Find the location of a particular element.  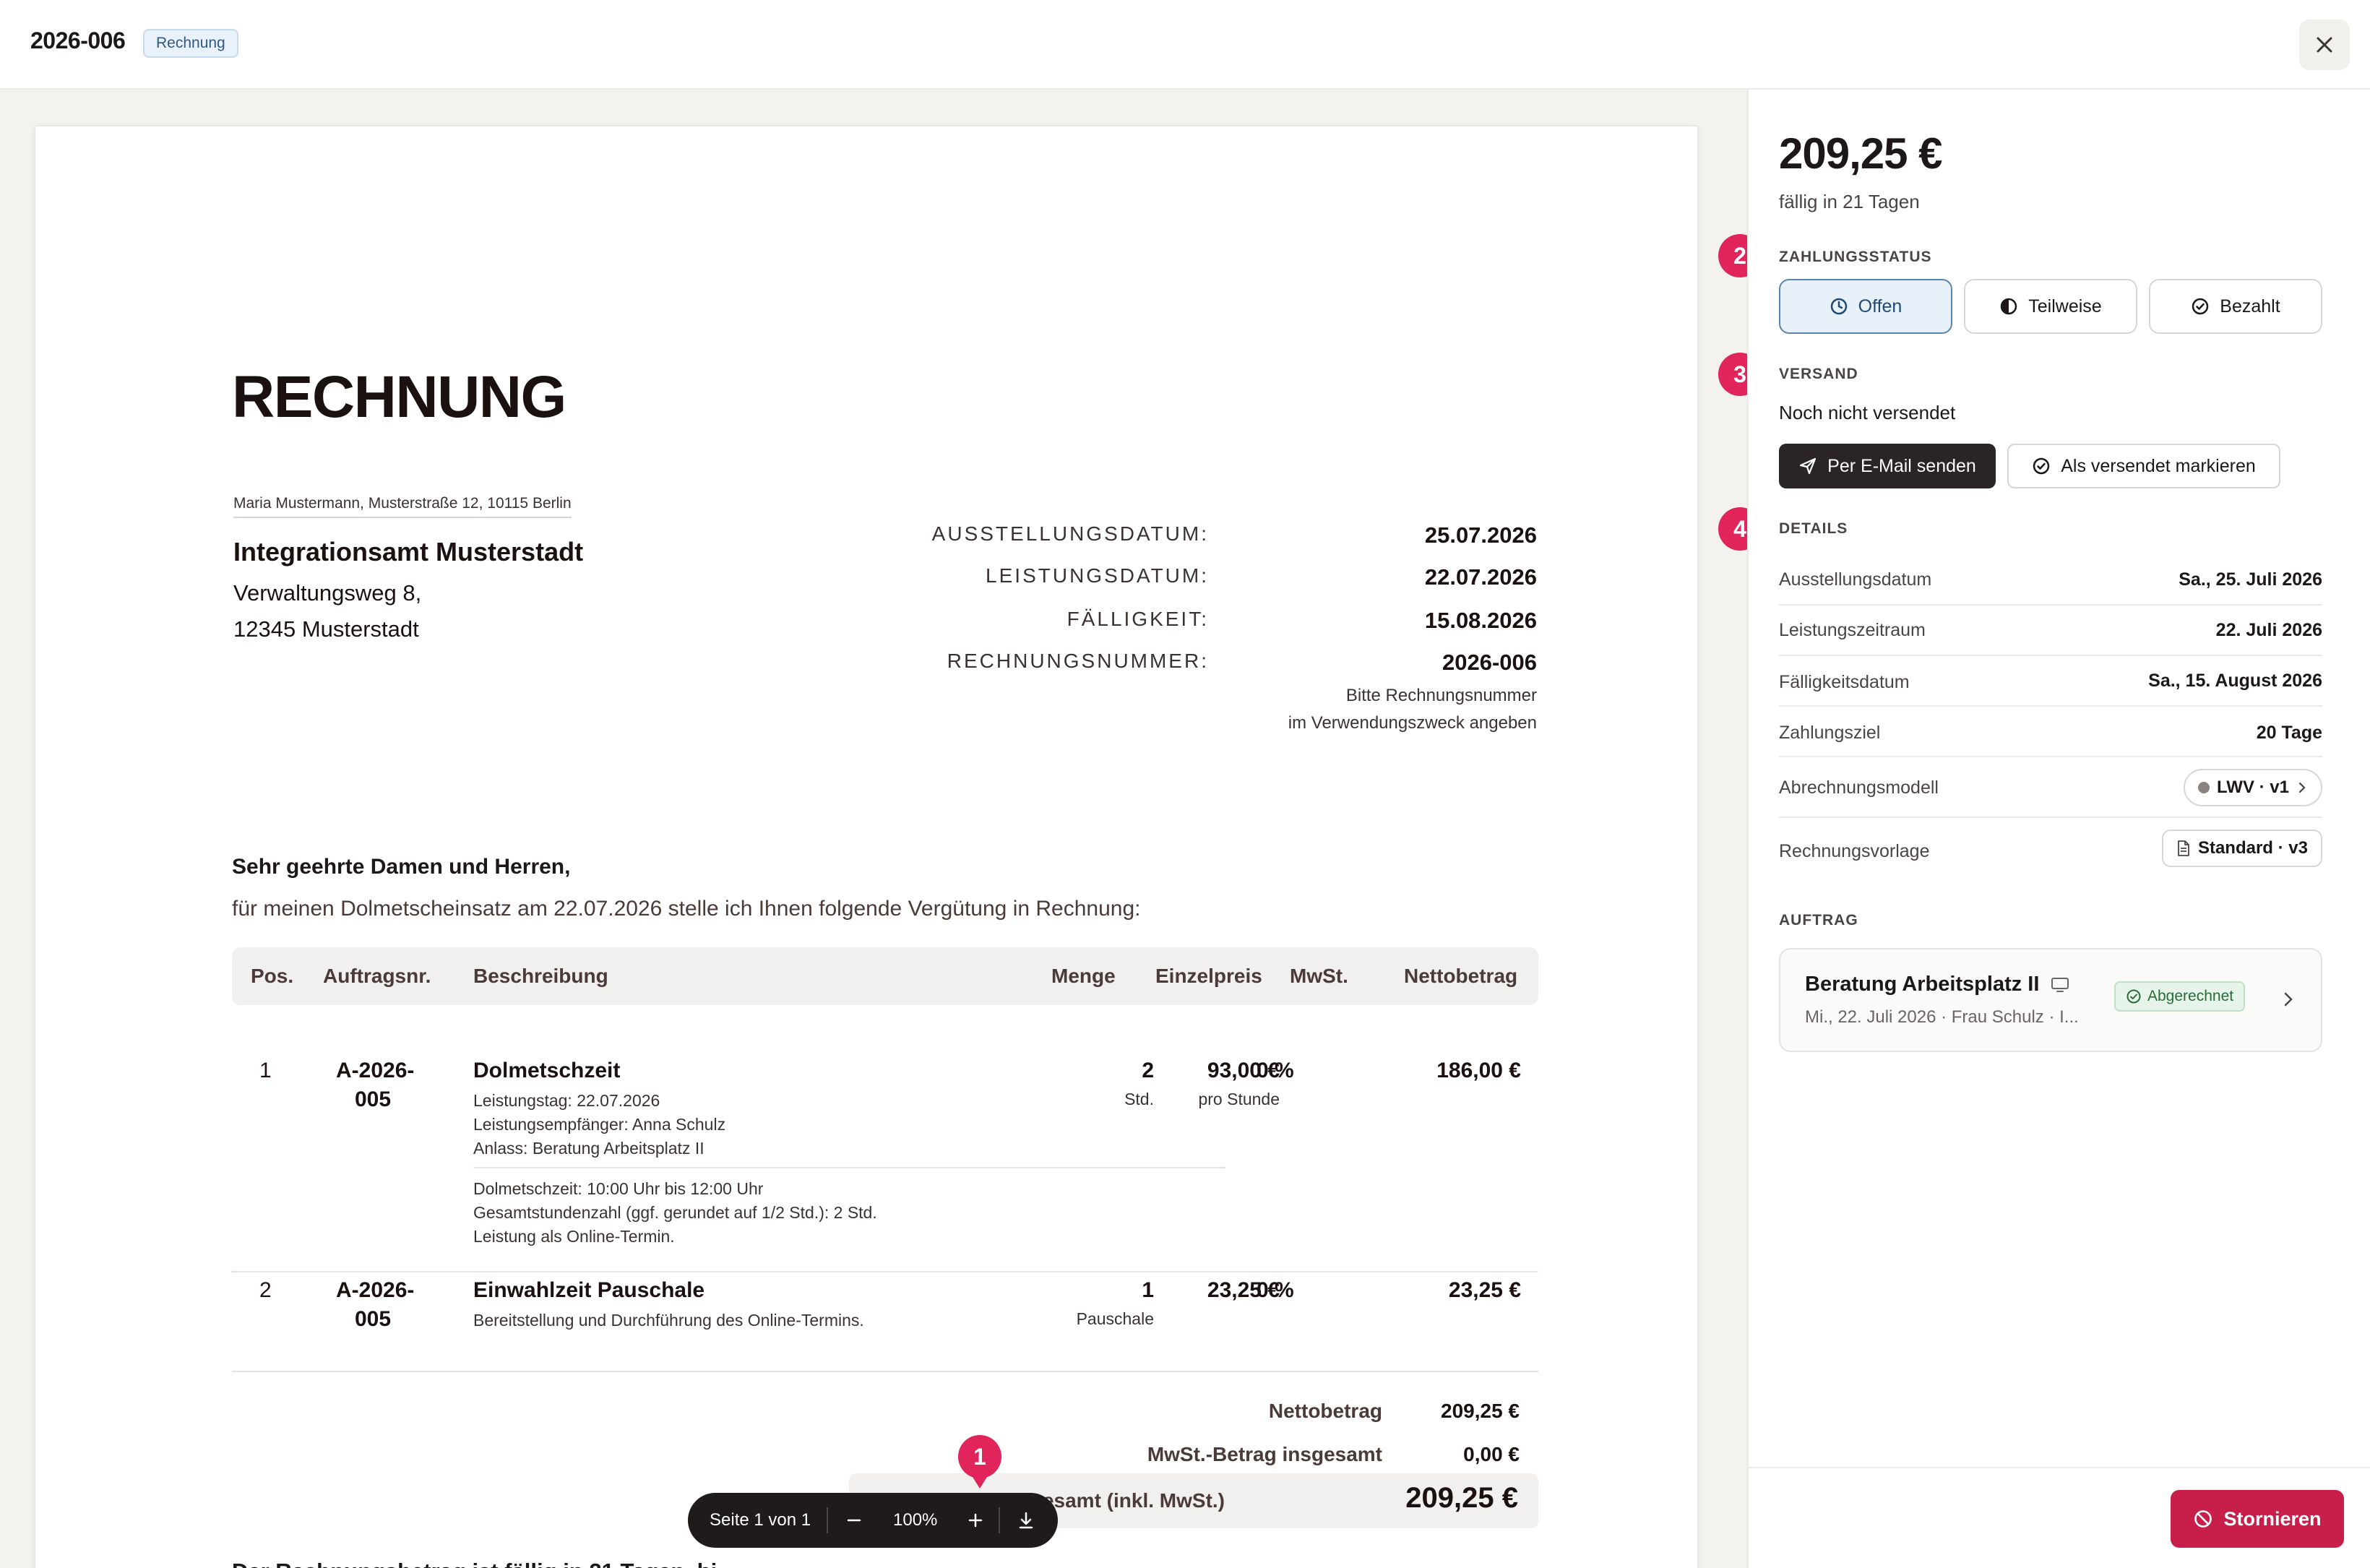

vat-total-label: MwSt.-Betrag insgesamt is located at coordinates (1264, 1454).